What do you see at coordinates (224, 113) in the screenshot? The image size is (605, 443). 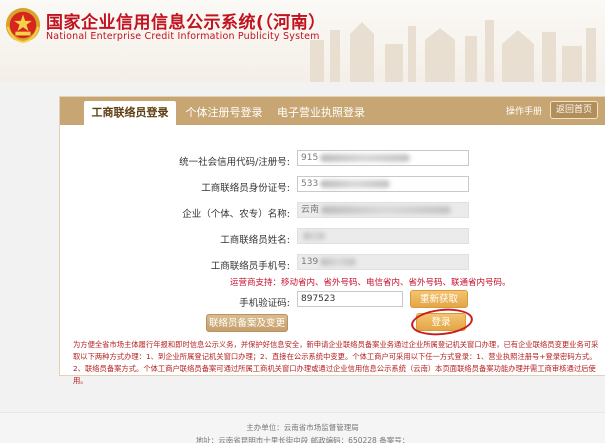 I see `tab-individual-reg-login: 个体注册号登录` at bounding box center [224, 113].